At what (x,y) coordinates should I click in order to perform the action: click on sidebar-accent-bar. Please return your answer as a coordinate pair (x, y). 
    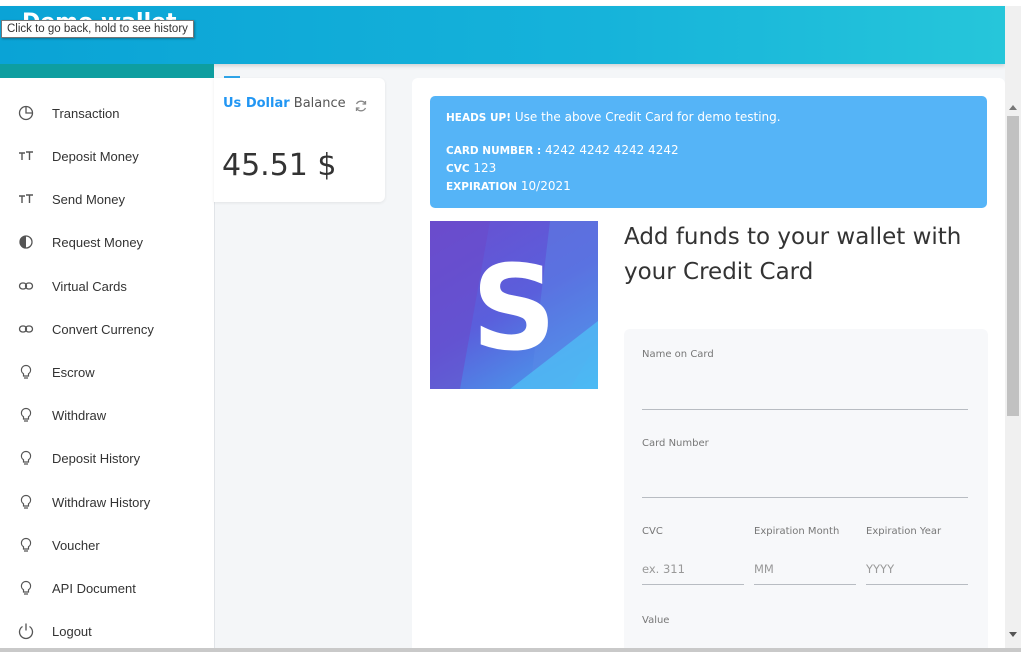
    Looking at the image, I should click on (107, 71).